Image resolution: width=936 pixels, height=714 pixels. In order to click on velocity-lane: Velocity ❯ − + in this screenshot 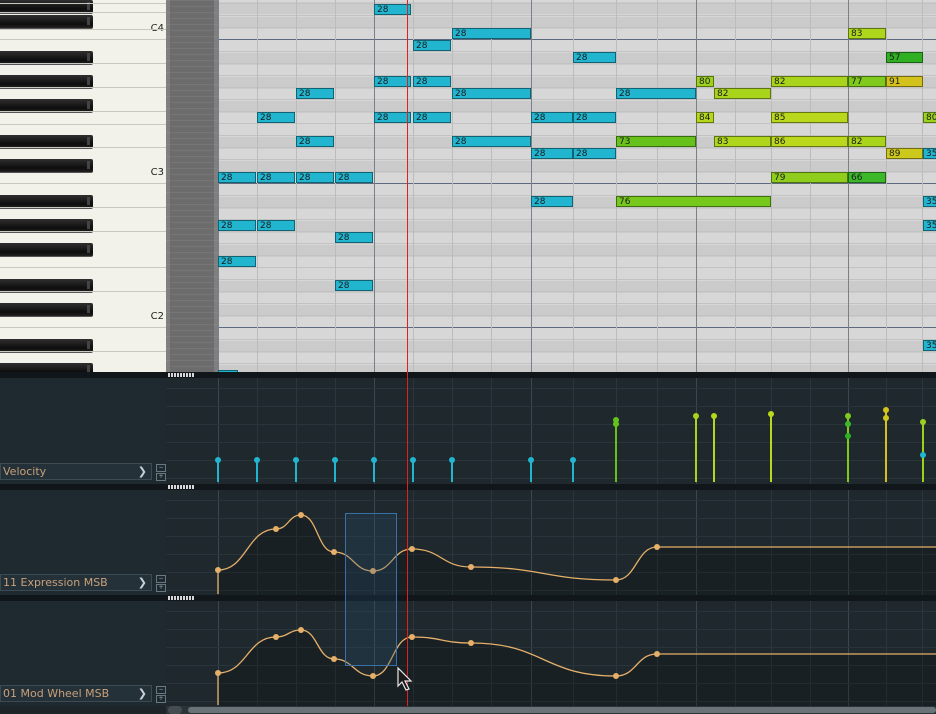, I will do `click(468, 431)`.